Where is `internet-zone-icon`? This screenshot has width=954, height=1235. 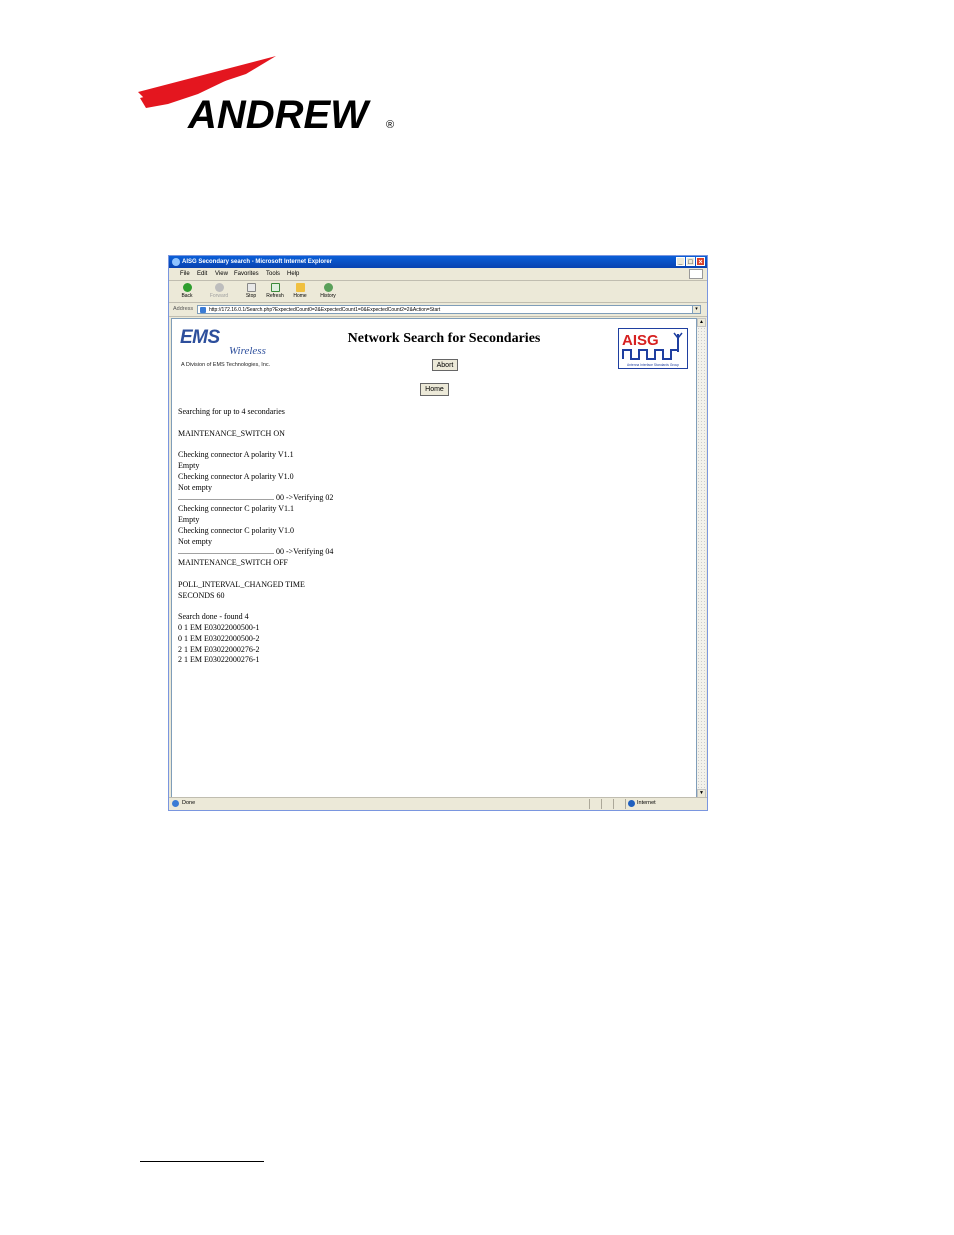 internet-zone-icon is located at coordinates (631, 803).